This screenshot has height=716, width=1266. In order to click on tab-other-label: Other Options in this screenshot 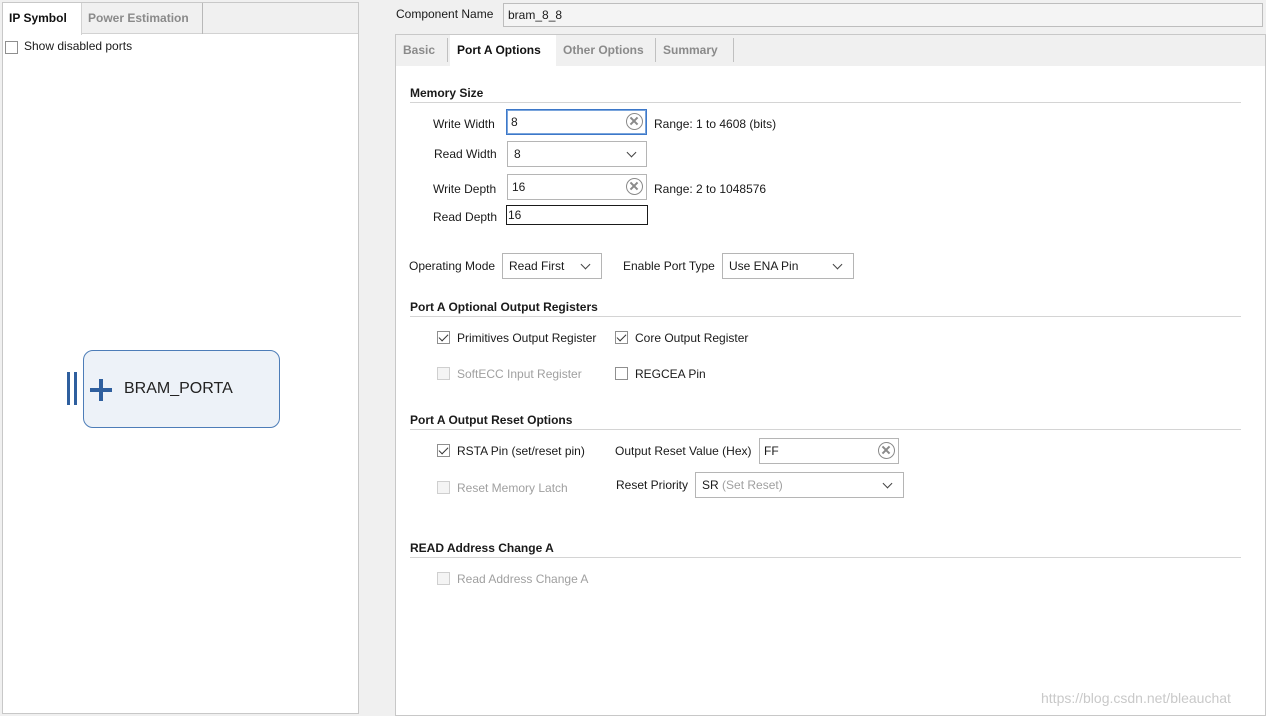, I will do `click(603, 50)`.